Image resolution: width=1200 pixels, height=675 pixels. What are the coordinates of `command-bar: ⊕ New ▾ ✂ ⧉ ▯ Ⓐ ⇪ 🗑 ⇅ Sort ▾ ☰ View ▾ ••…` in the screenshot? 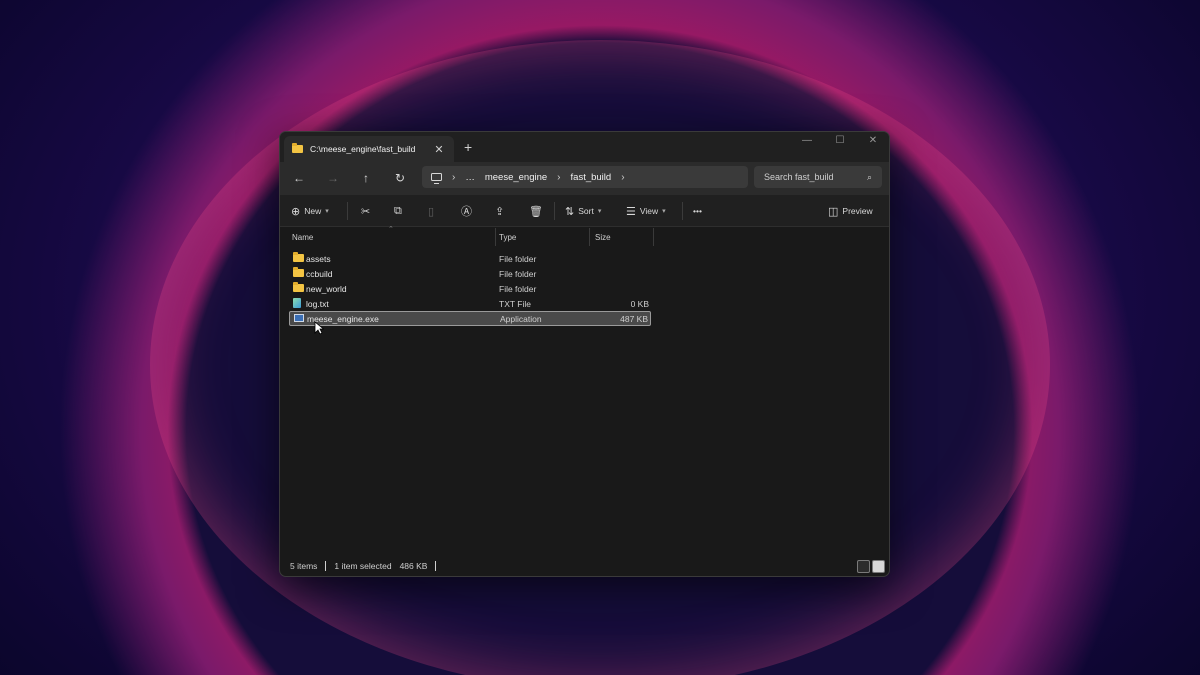 It's located at (584, 211).